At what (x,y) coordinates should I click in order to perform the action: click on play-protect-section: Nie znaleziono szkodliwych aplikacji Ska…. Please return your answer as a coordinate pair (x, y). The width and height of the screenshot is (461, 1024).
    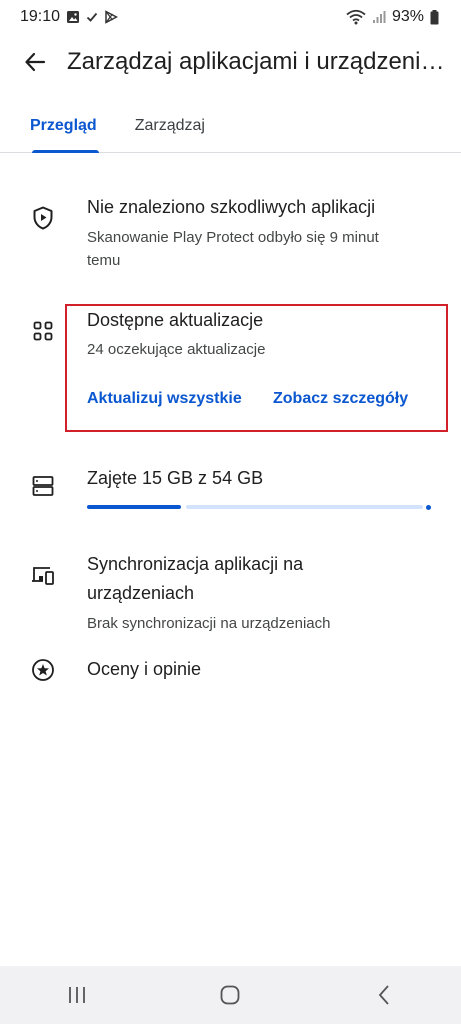
    Looking at the image, I should click on (230, 235).